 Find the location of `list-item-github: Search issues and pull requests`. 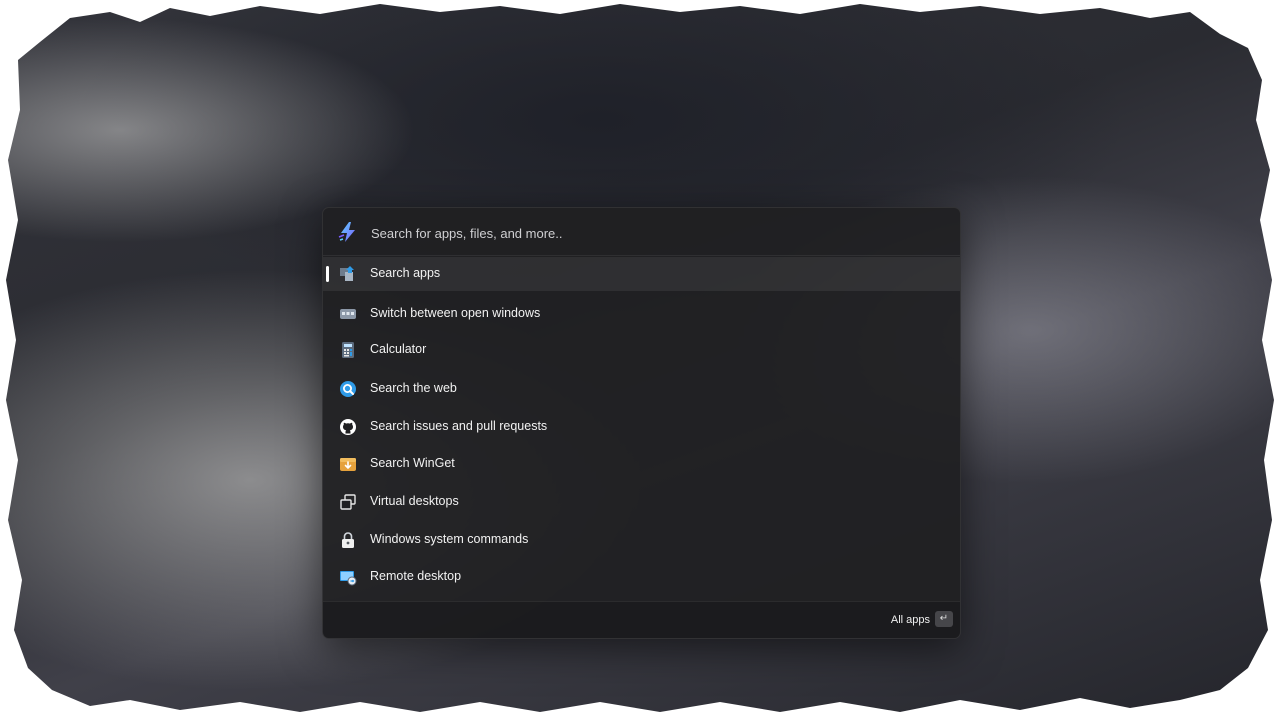

list-item-github: Search issues and pull requests is located at coordinates (641, 427).